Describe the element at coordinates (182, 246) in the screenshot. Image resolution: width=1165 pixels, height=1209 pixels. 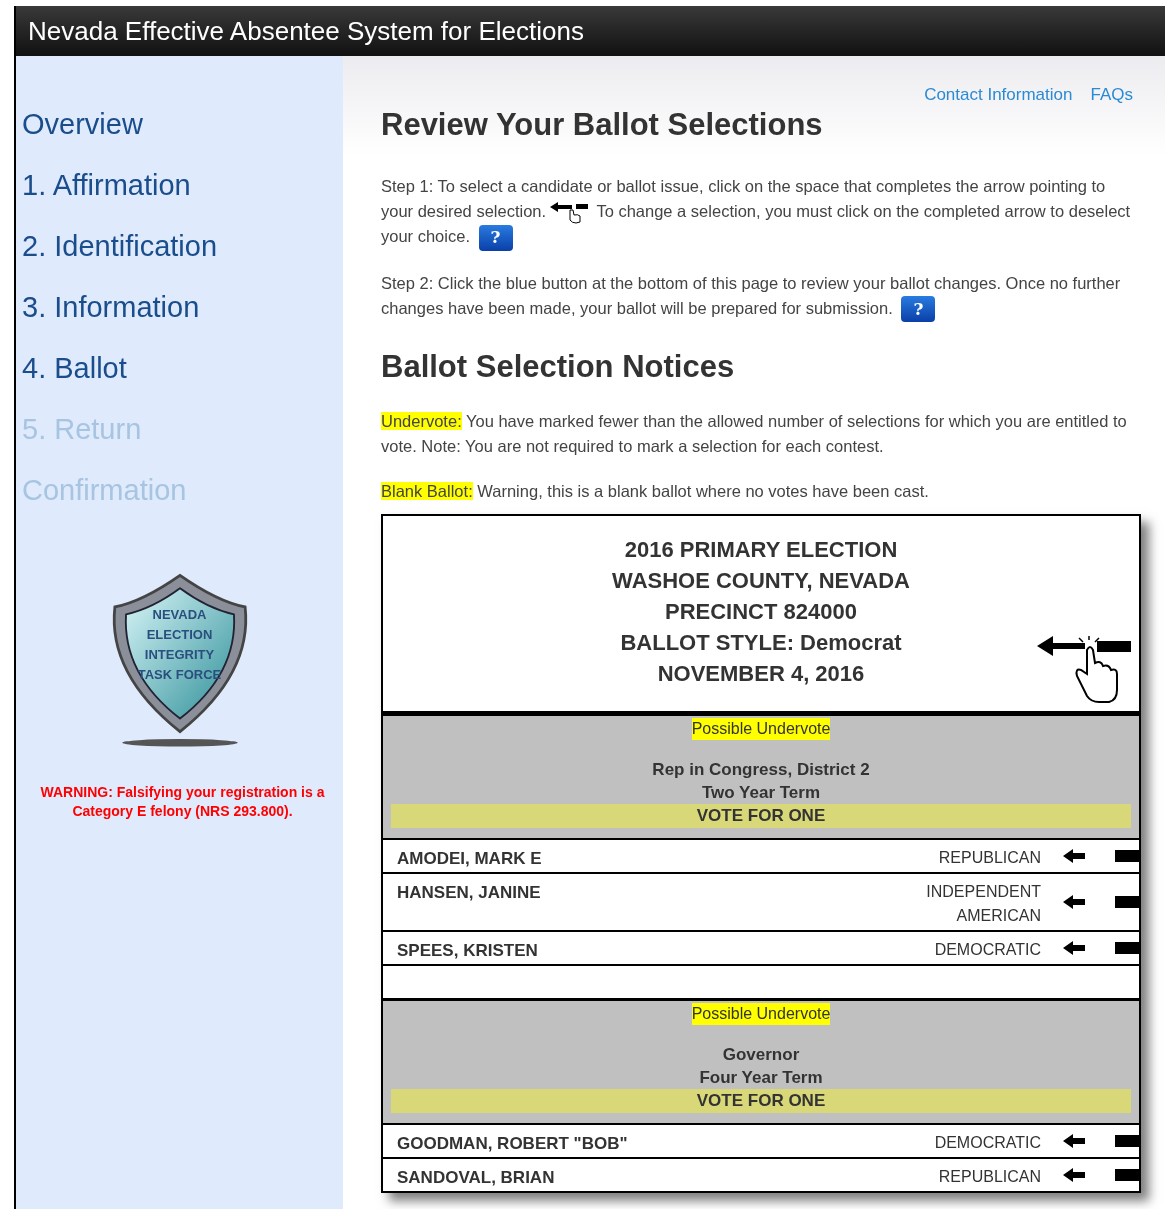
I see `nav-link: 2. Identification` at that location.